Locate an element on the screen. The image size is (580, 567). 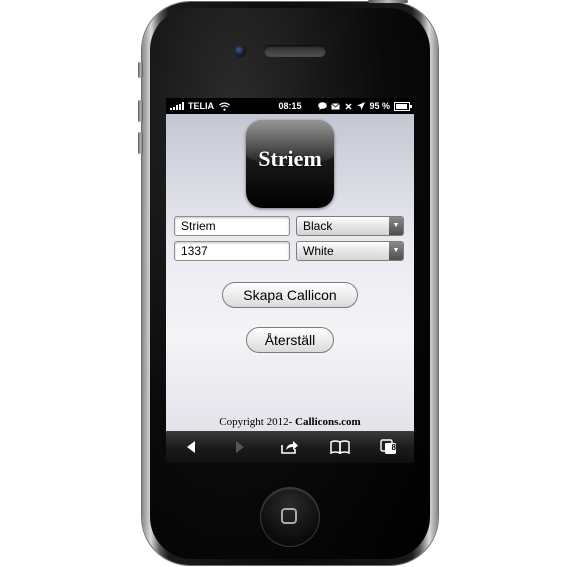
volume-up-button is located at coordinates (140, 111).